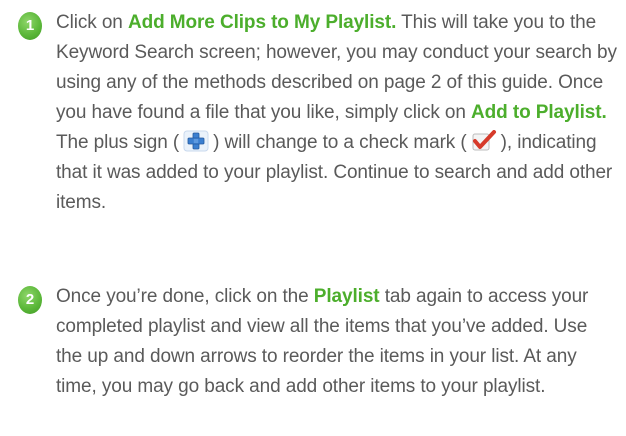 This screenshot has height=436, width=626. I want to click on step-1-text-c: The plus sign (, so click(118, 142).